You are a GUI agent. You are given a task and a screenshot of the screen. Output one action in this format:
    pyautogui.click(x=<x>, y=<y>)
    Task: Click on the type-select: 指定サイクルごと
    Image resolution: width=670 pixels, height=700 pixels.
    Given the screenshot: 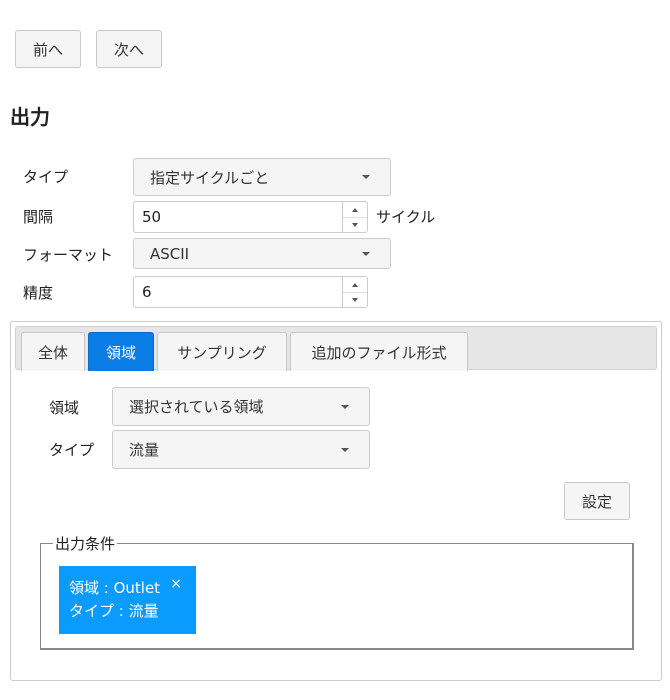 What is the action you would take?
    pyautogui.click(x=262, y=177)
    